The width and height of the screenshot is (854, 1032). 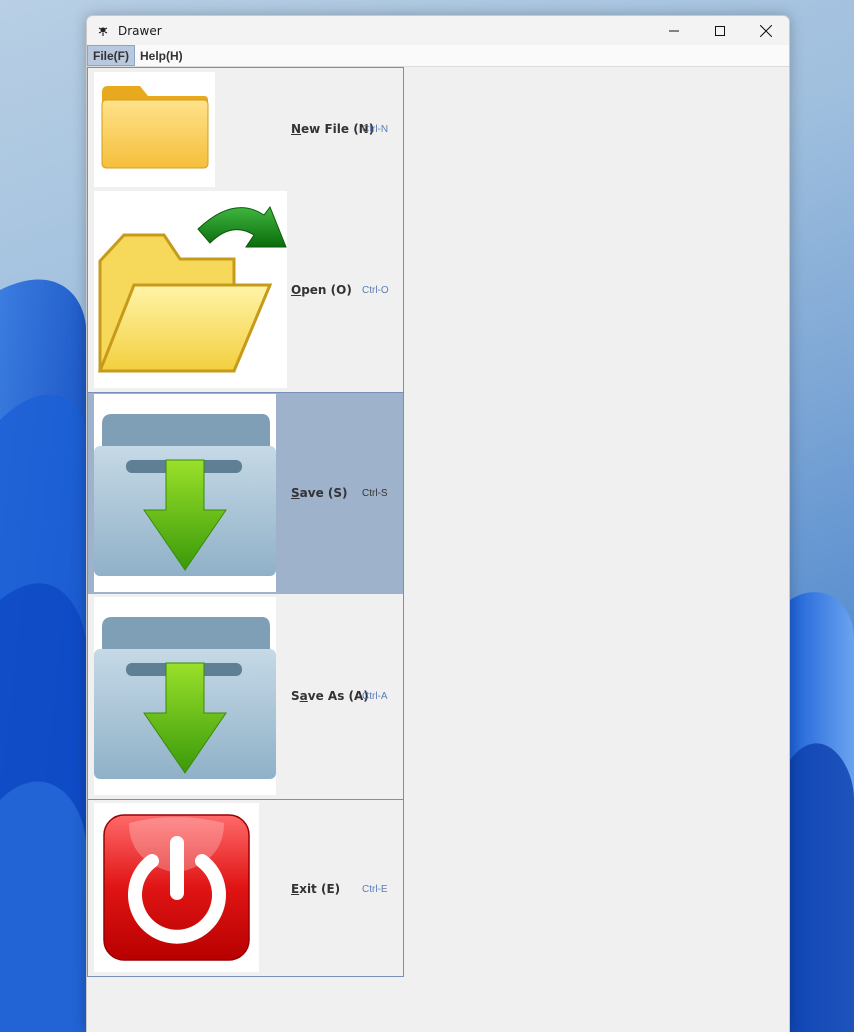 What do you see at coordinates (185, 696) in the screenshot?
I see `save-as-icon` at bounding box center [185, 696].